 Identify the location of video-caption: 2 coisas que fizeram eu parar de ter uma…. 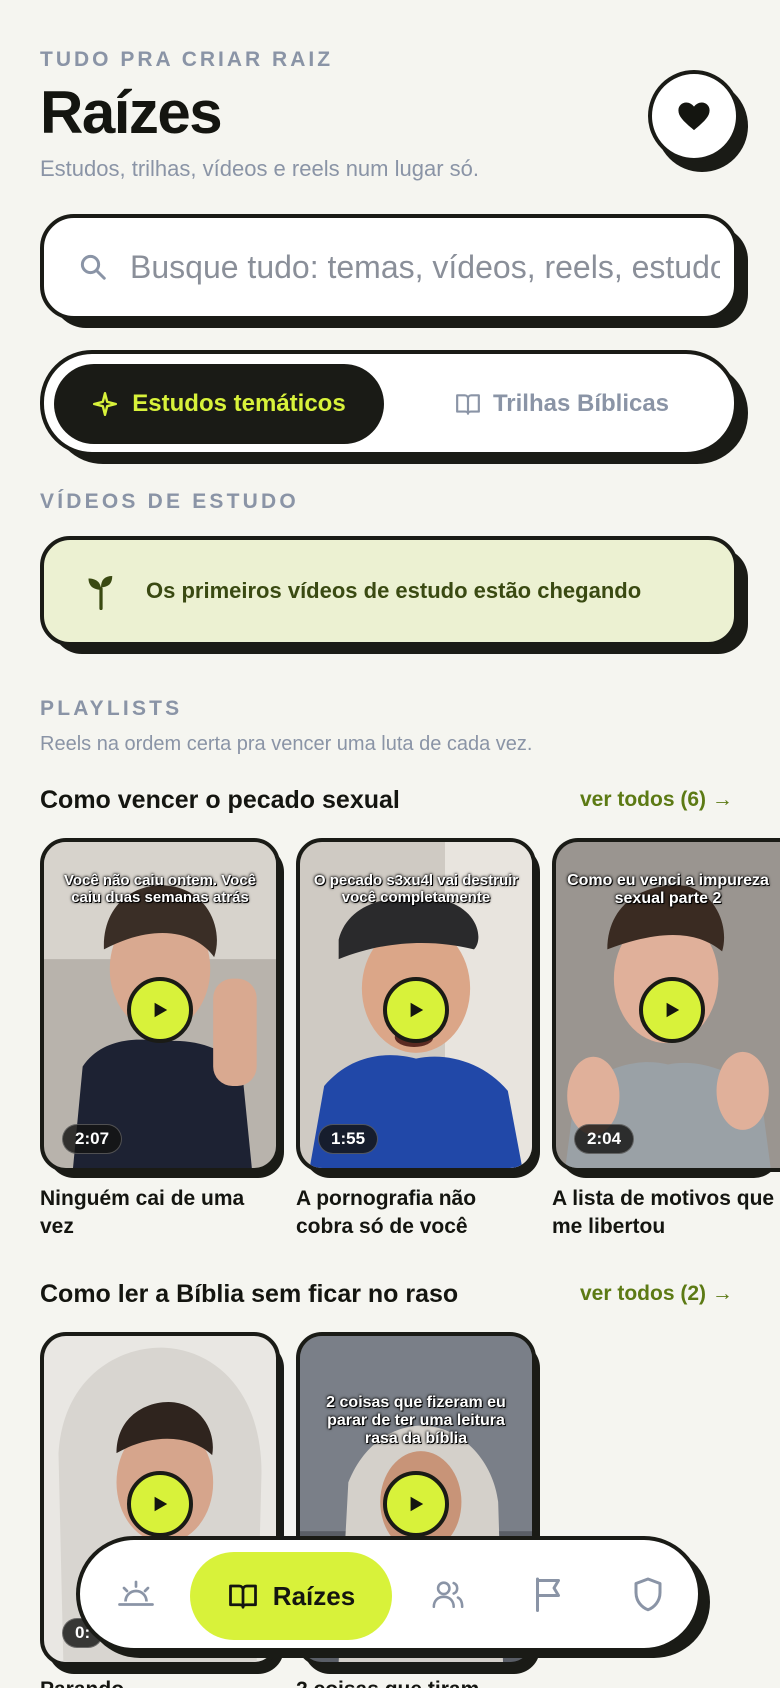
(416, 1420).